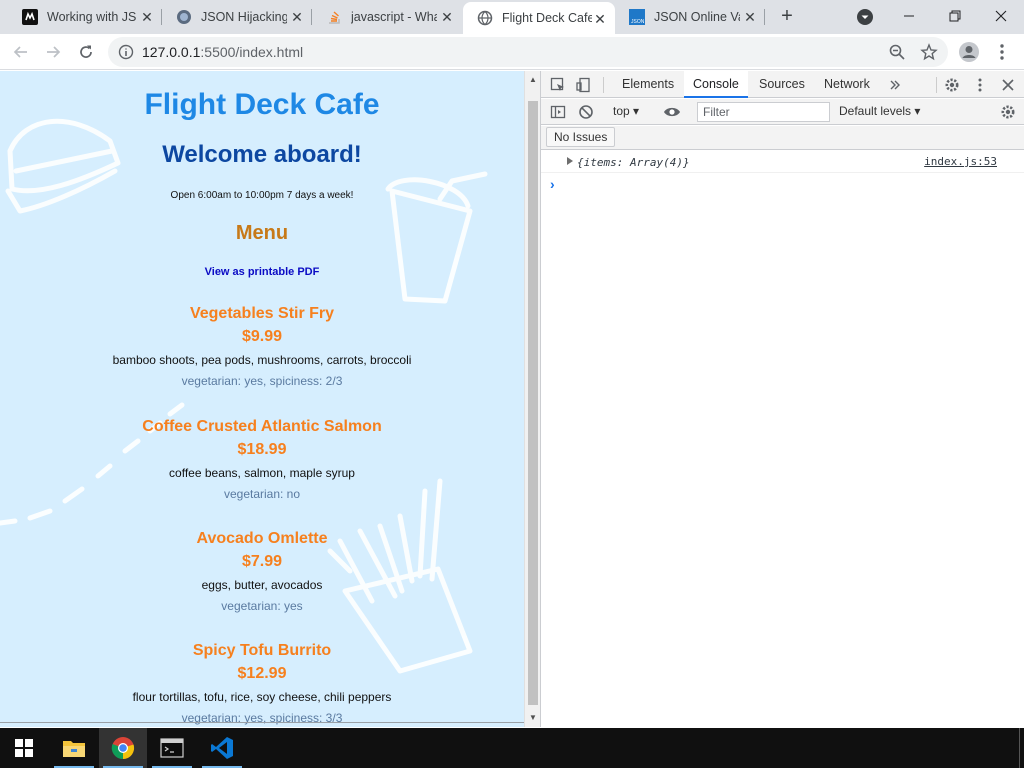  What do you see at coordinates (533, 403) in the screenshot?
I see `scrollbar-thumb` at bounding box center [533, 403].